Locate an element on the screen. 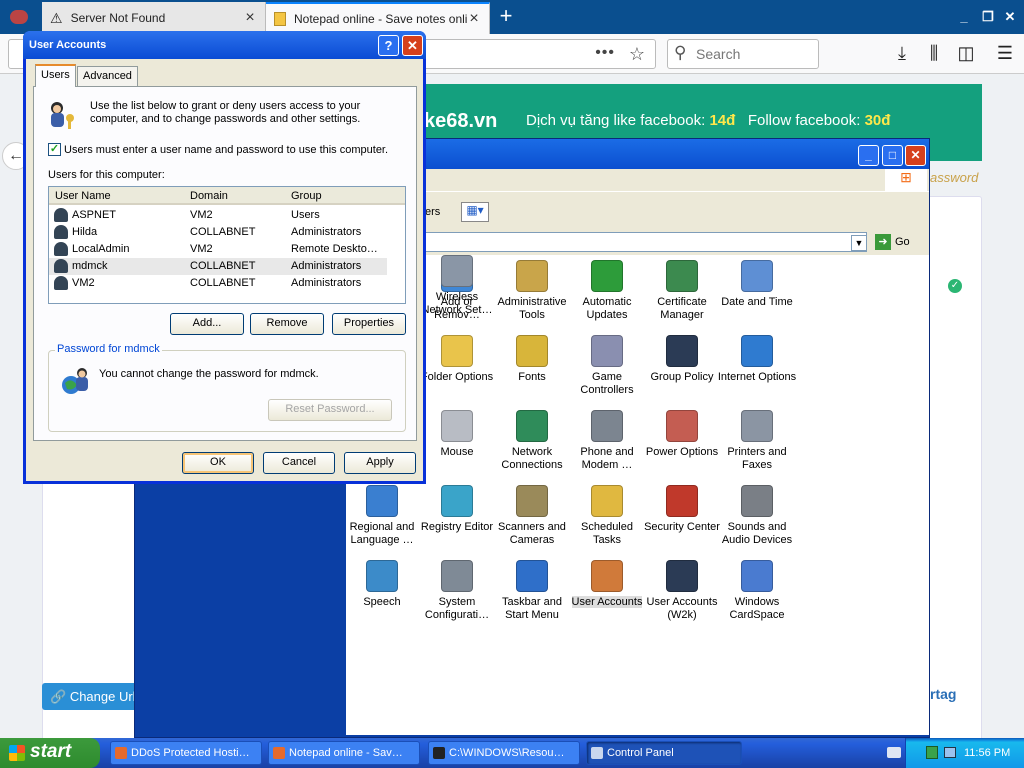 The height and width of the screenshot is (768, 1024). checkbox-box: ✓ is located at coordinates (54, 149).